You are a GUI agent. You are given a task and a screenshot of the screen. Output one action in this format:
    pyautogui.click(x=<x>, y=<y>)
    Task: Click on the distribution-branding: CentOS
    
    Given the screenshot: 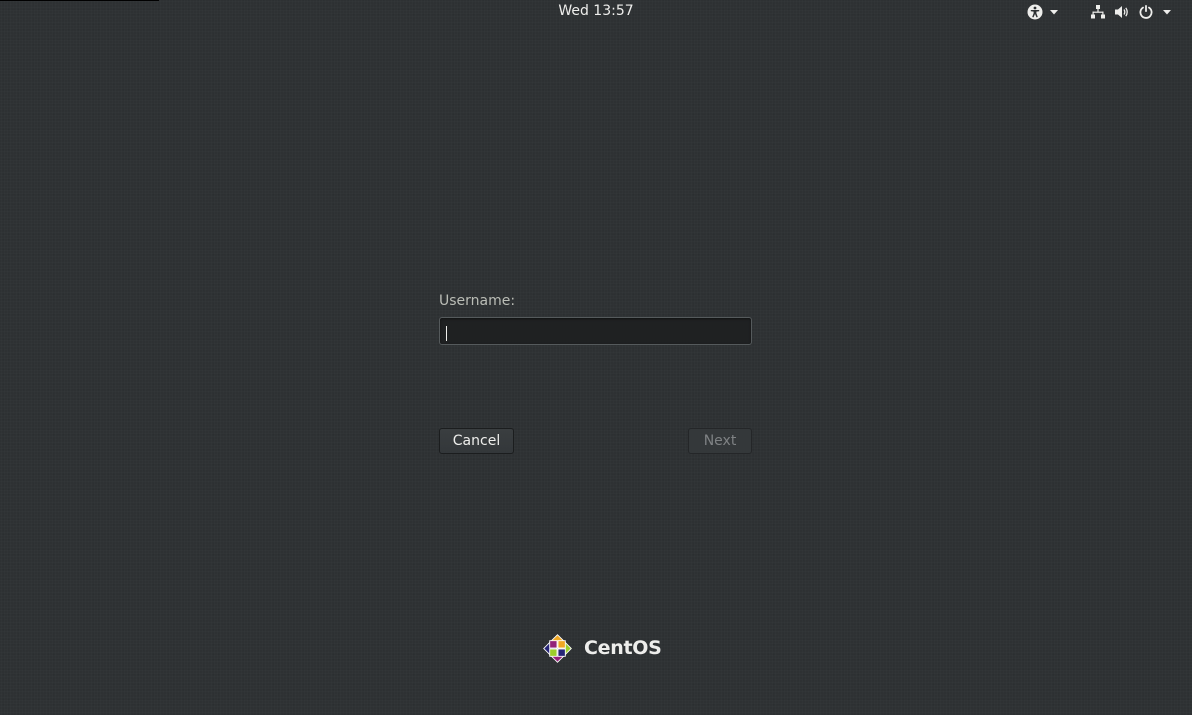 What is the action you would take?
    pyautogui.click(x=599, y=648)
    